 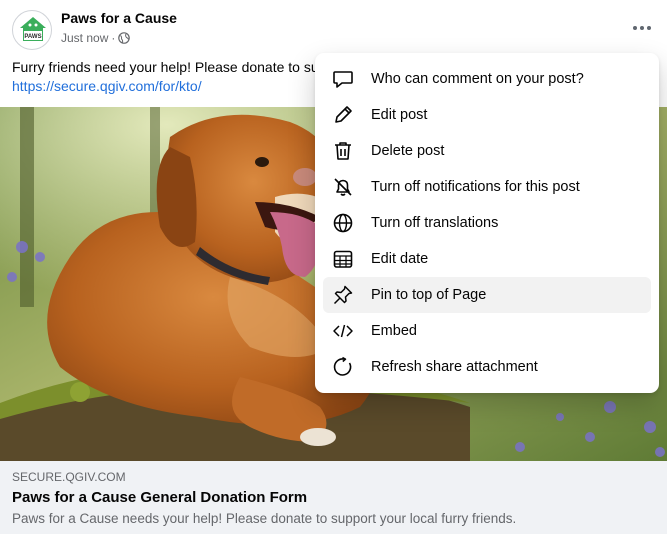 I want to click on post-header: PAWS Paws for a Cause Just now ·, so click(x=333, y=28).